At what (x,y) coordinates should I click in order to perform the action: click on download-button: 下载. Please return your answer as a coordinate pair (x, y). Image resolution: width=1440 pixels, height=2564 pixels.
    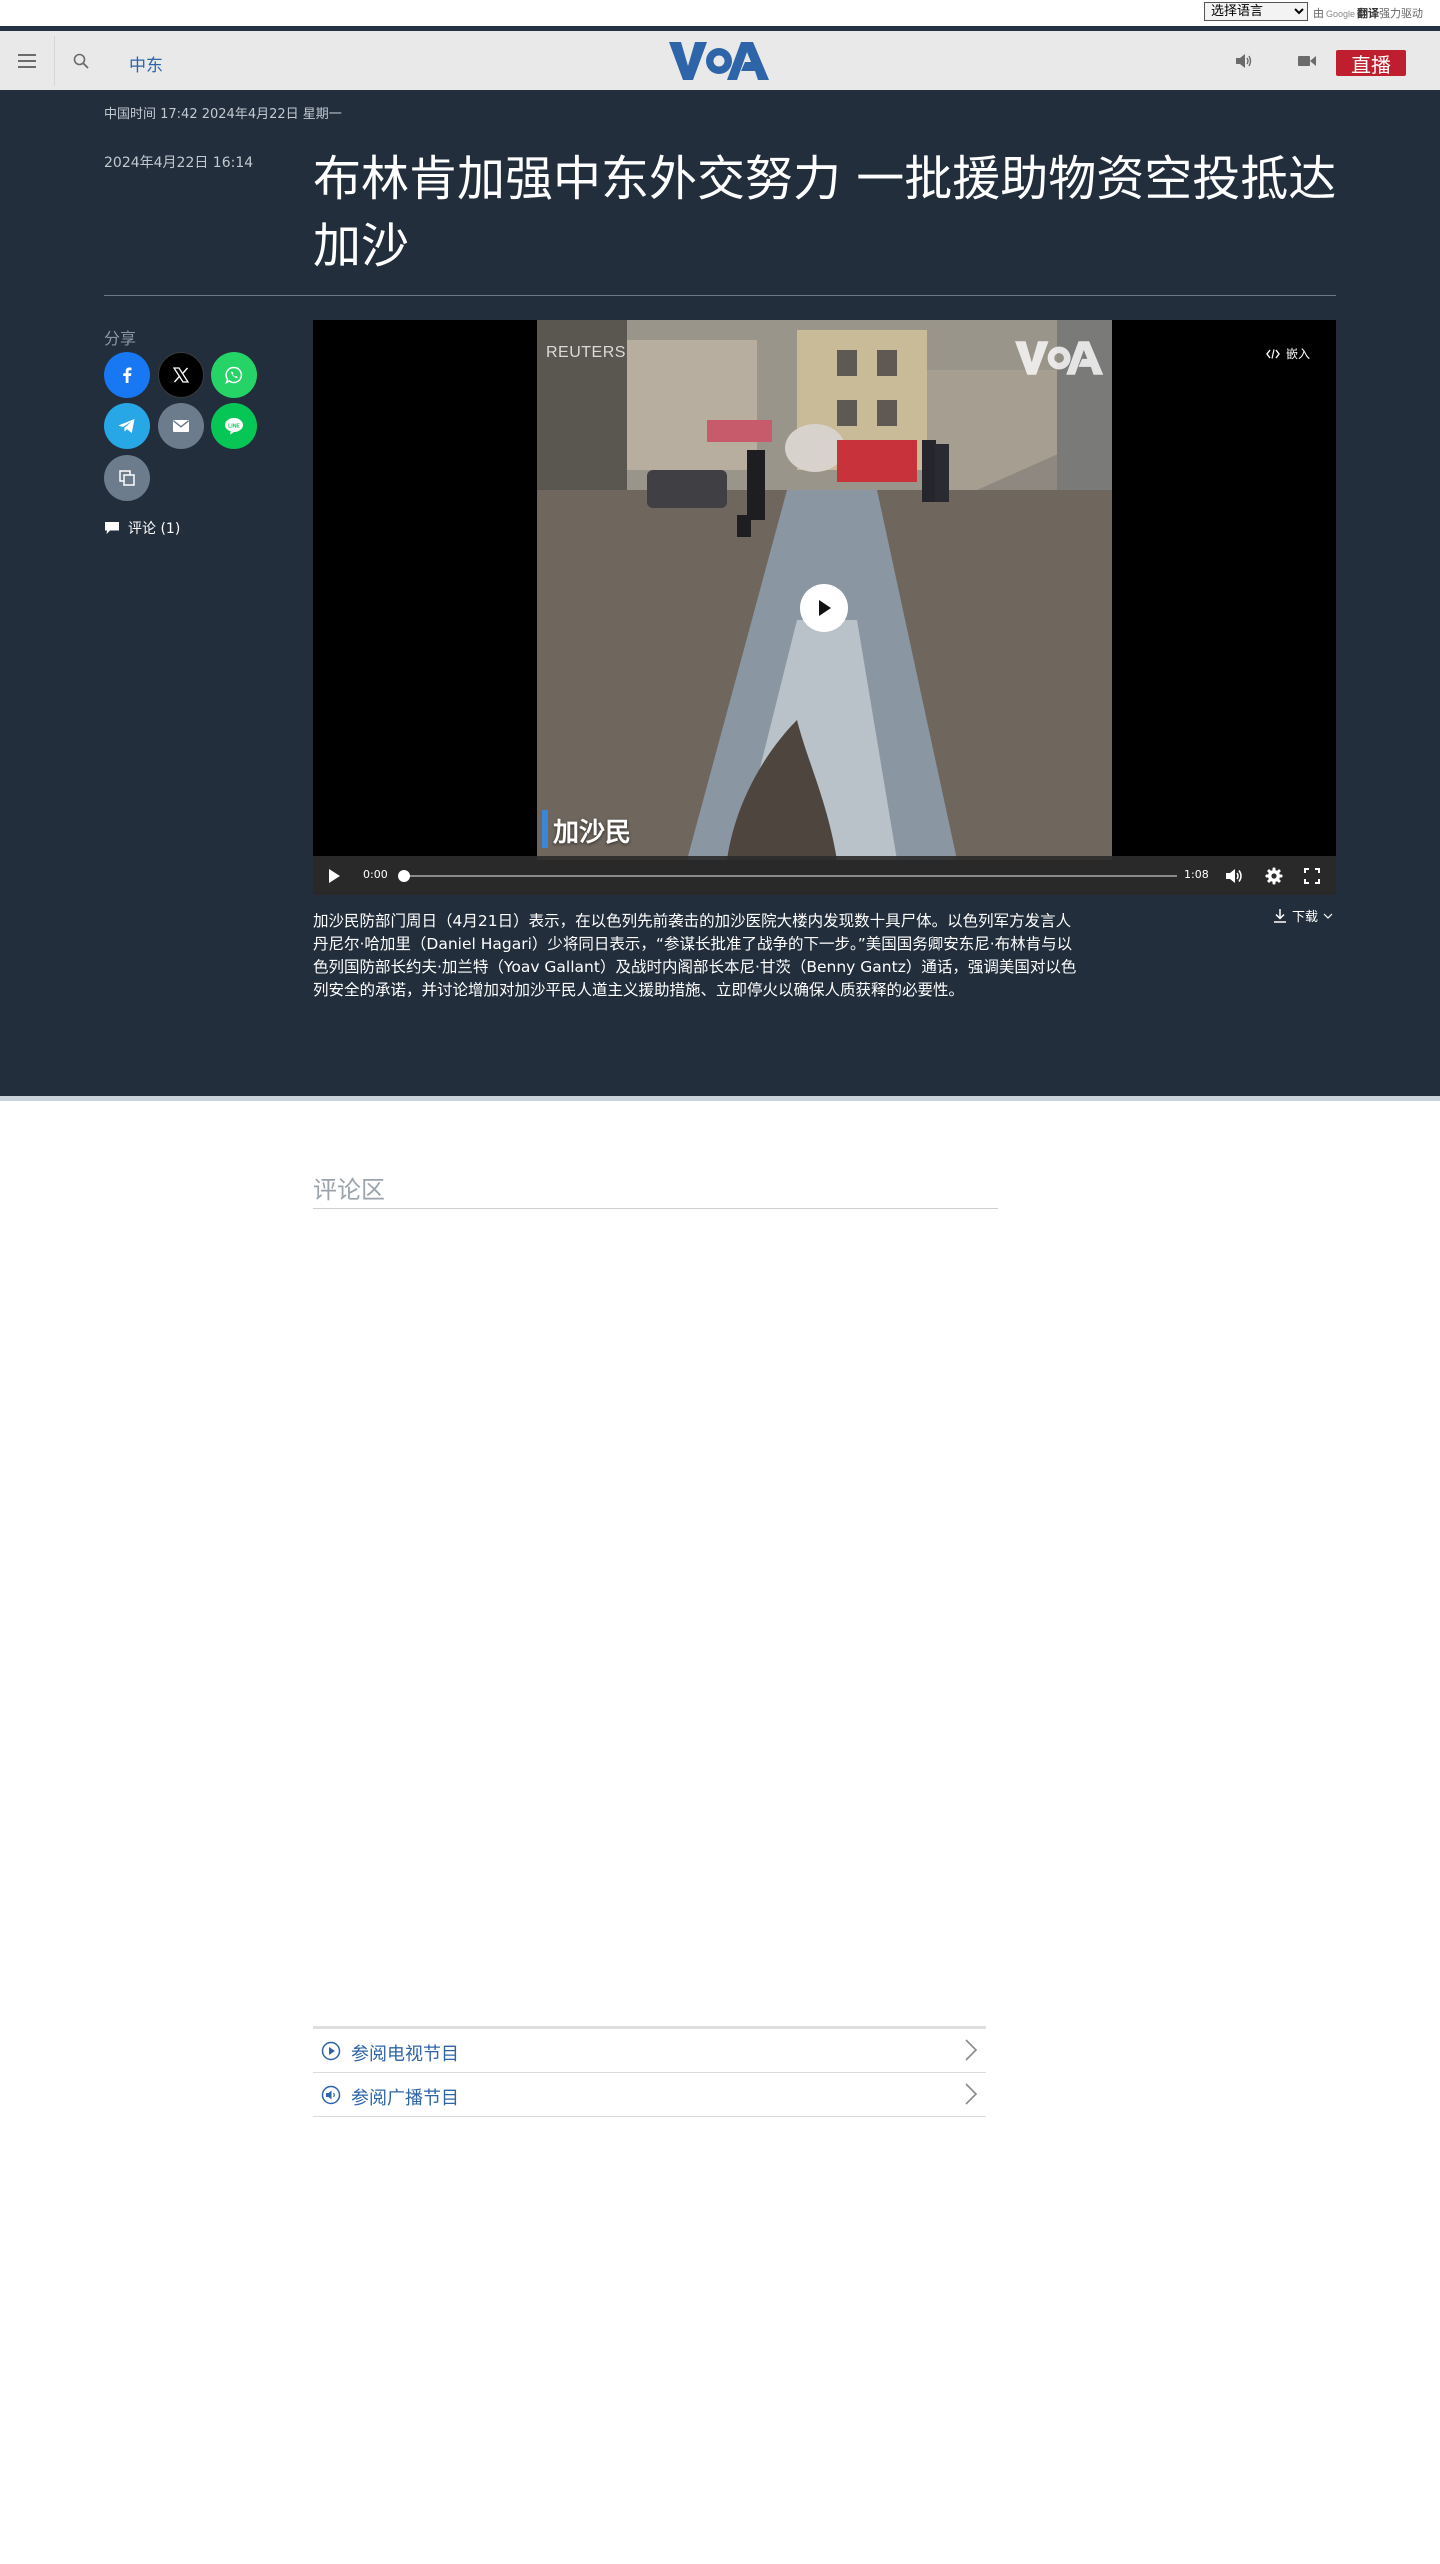
    Looking at the image, I should click on (1303, 915).